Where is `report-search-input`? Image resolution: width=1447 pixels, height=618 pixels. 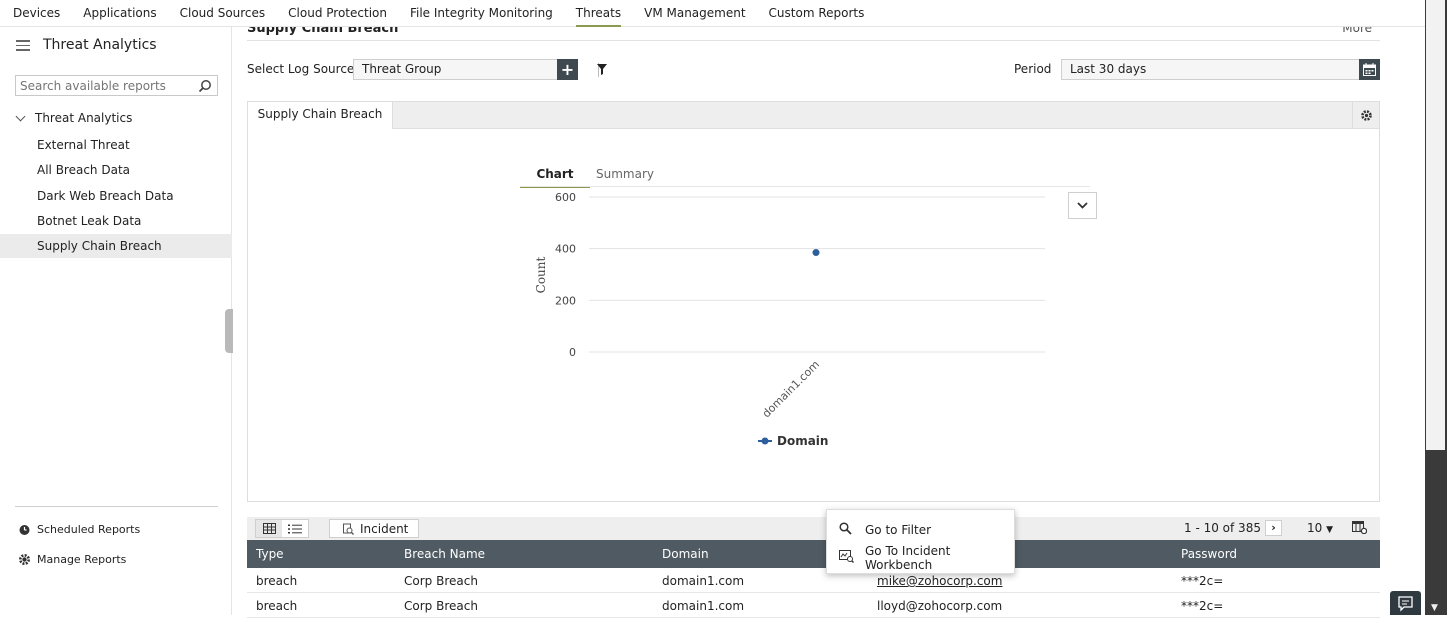
report-search-input is located at coordinates (107, 85).